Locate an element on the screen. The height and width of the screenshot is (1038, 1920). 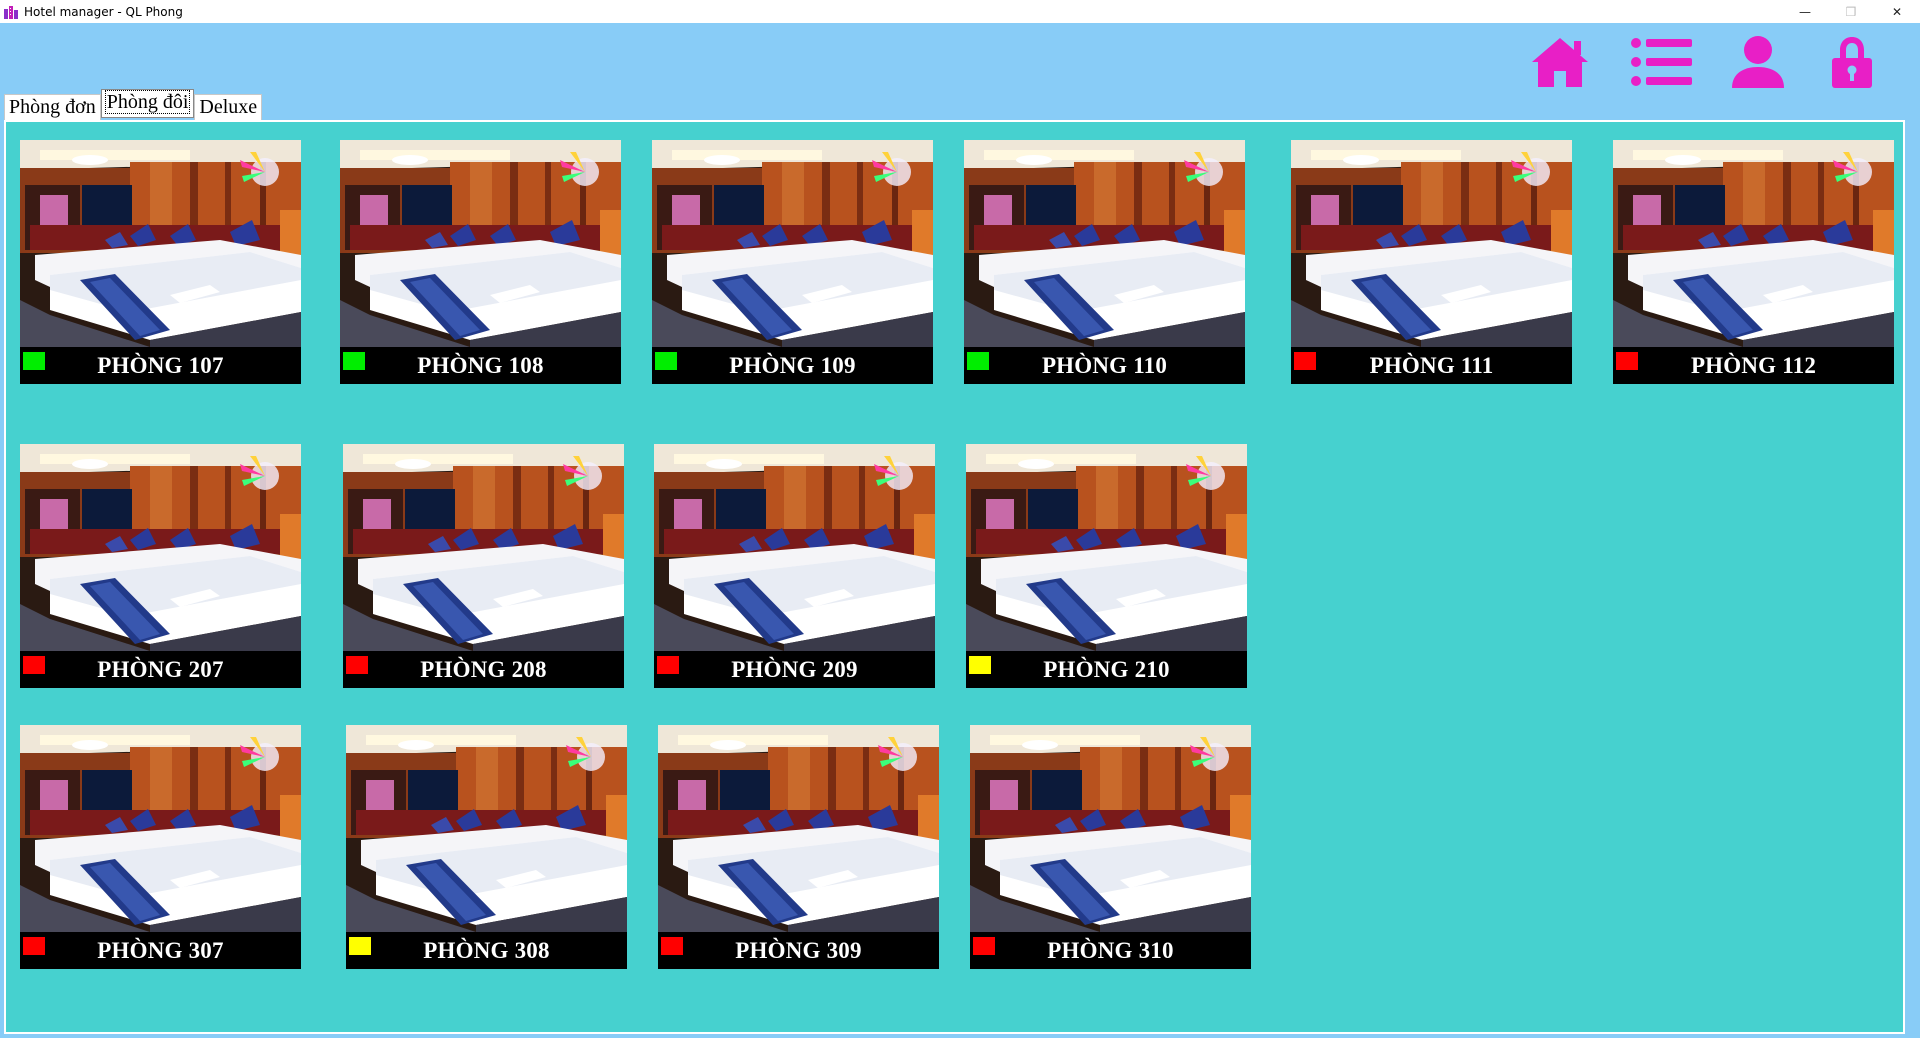
room-card: PHÒNG 109 is located at coordinates (792, 262).